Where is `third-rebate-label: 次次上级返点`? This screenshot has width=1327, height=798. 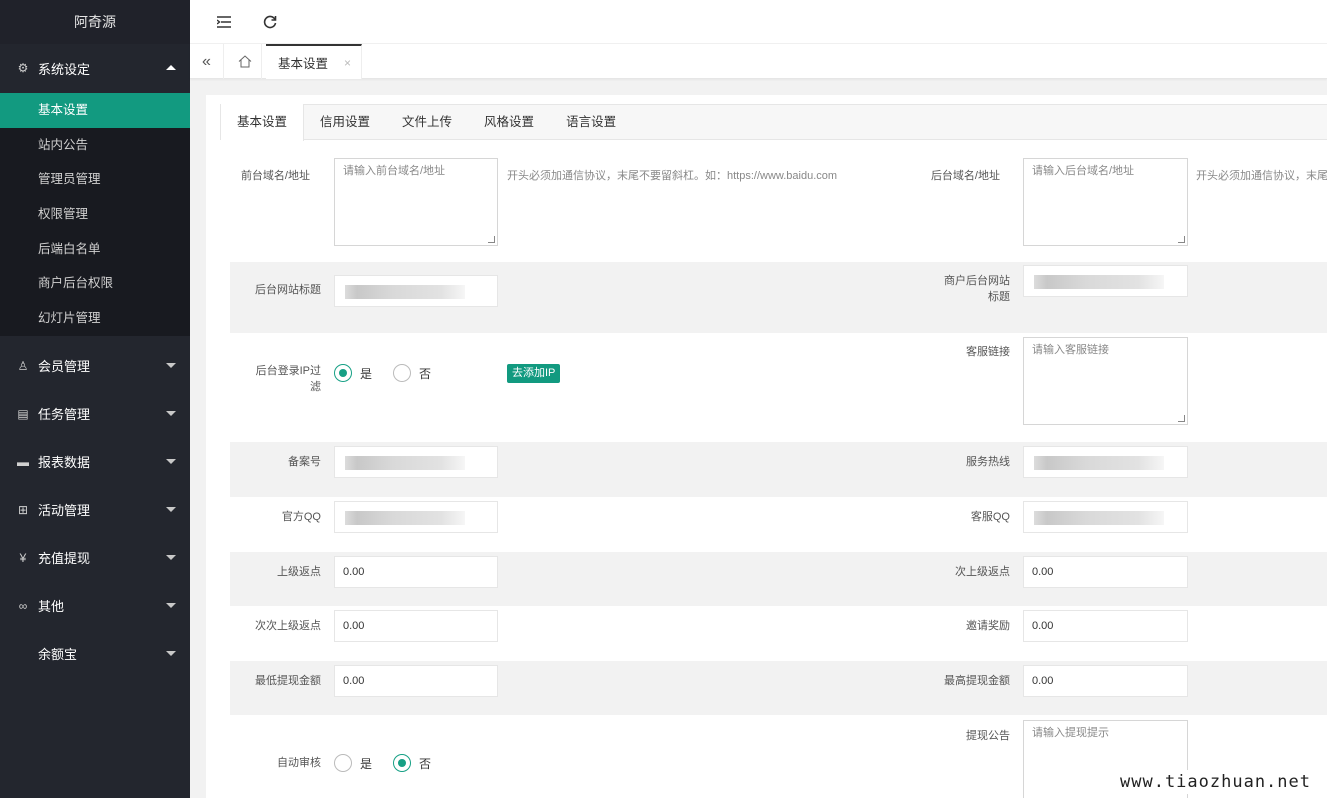
third-rebate-label: 次次上级返点 is located at coordinates (288, 626).